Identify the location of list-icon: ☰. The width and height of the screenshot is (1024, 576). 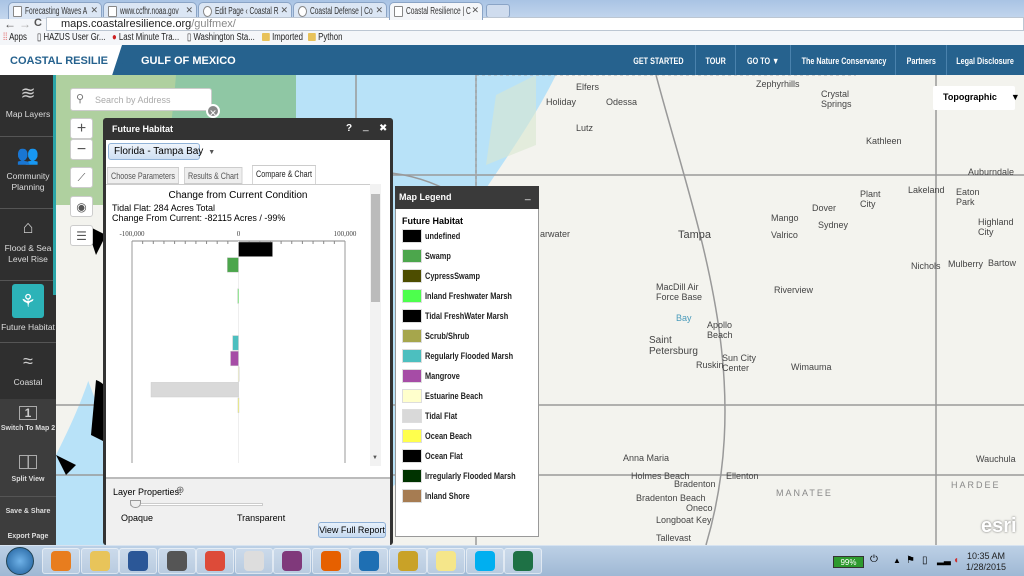
(81, 235).